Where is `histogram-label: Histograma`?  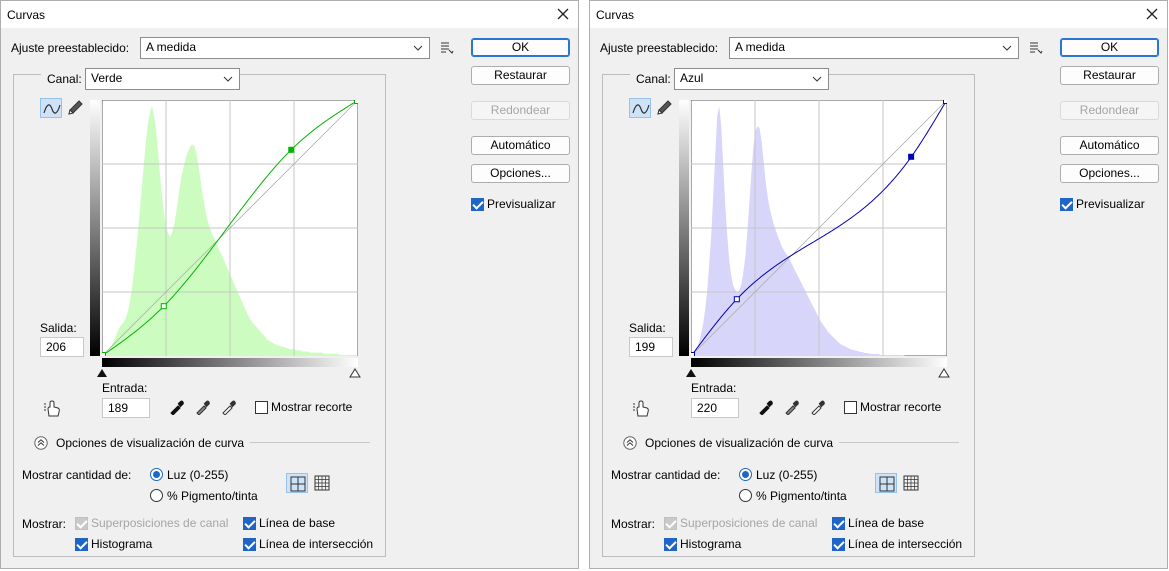
histogram-label: Histograma is located at coordinates (711, 544).